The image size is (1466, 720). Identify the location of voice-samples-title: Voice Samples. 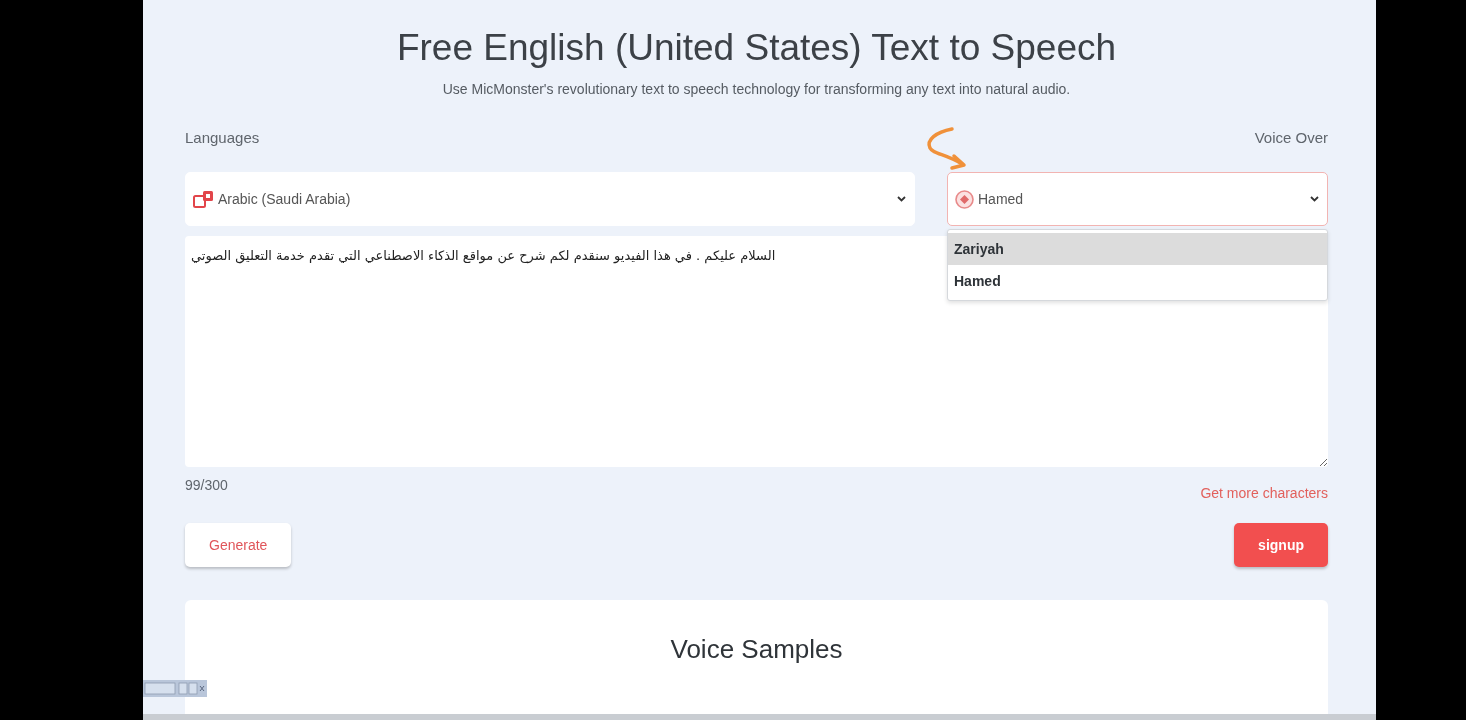
(756, 649).